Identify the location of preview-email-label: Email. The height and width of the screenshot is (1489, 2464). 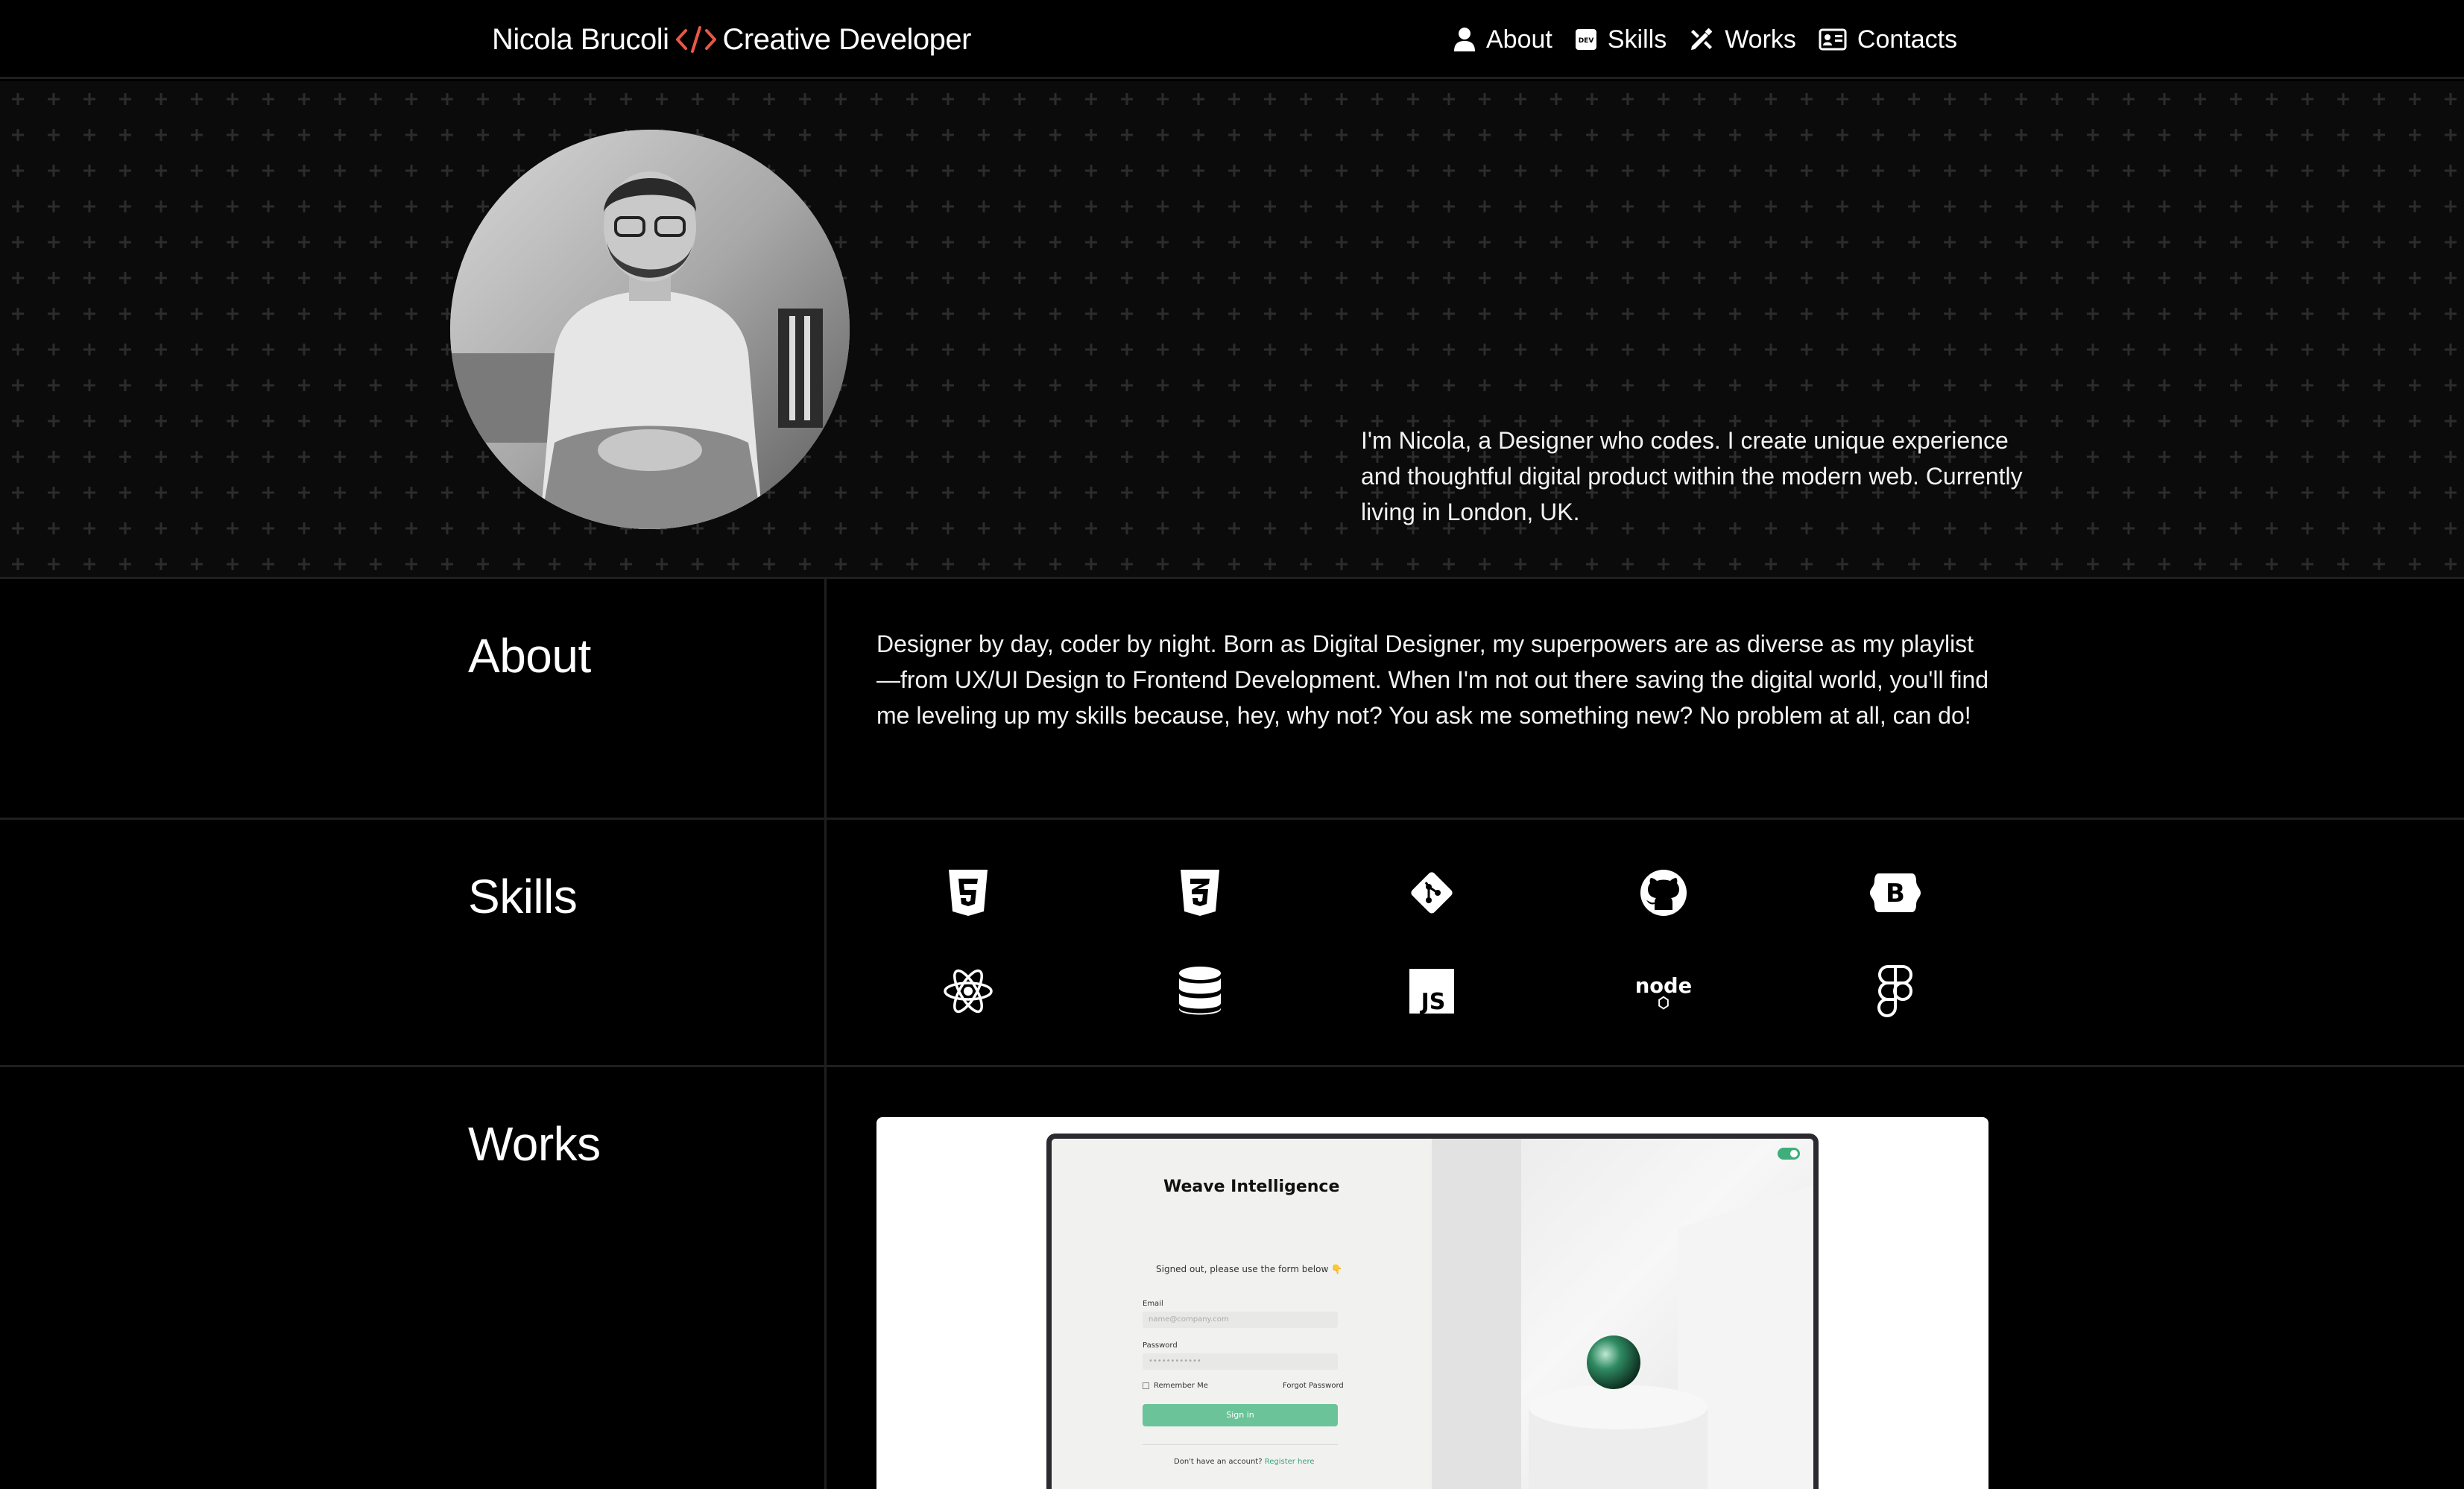
(1153, 1304).